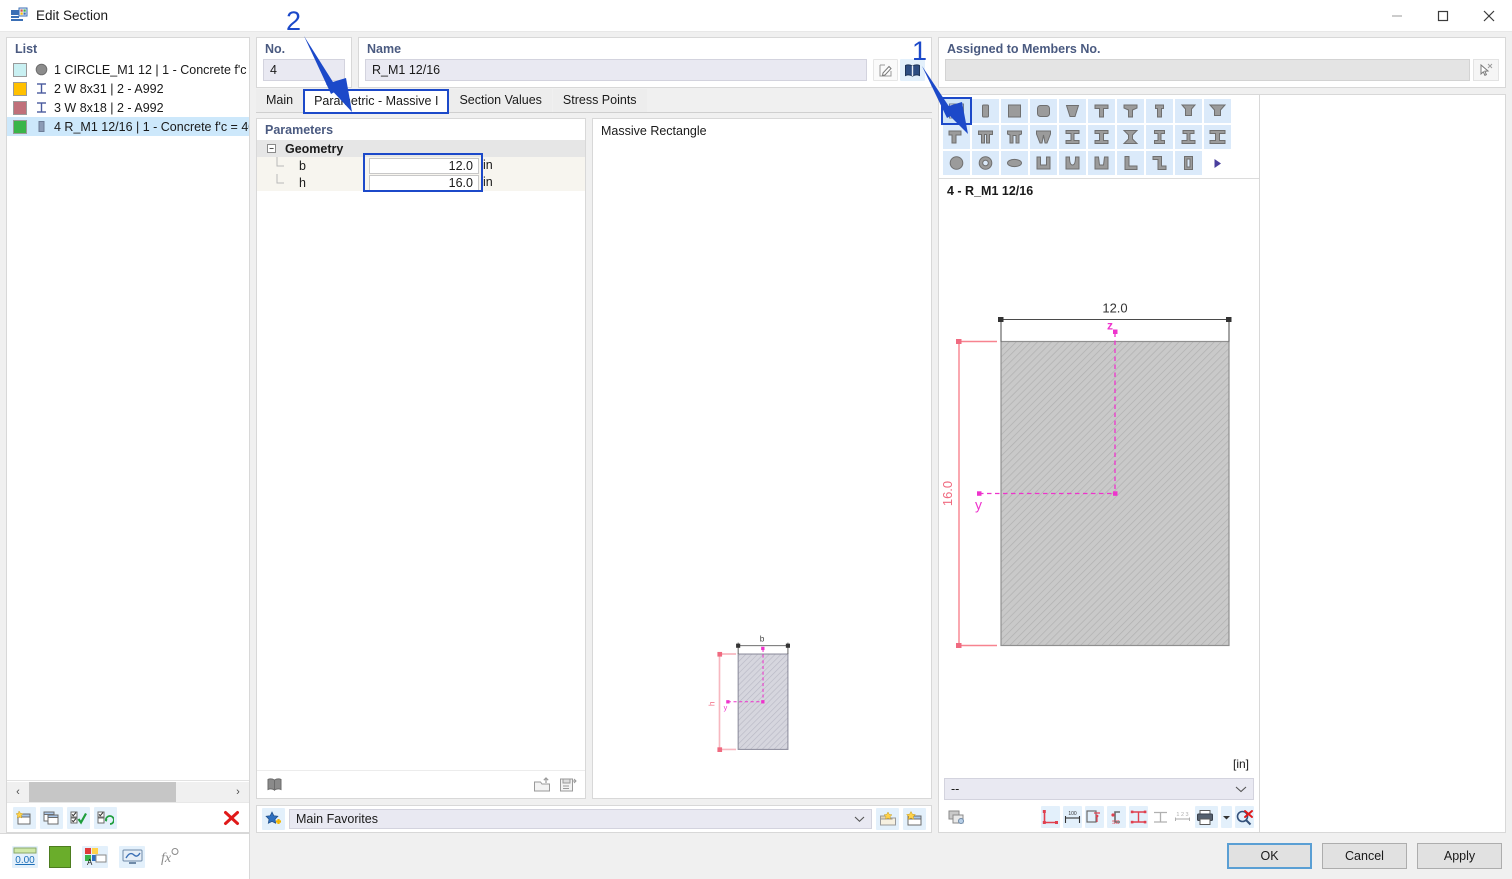  What do you see at coordinates (1207, 70) in the screenshot?
I see `assigned-members-input` at bounding box center [1207, 70].